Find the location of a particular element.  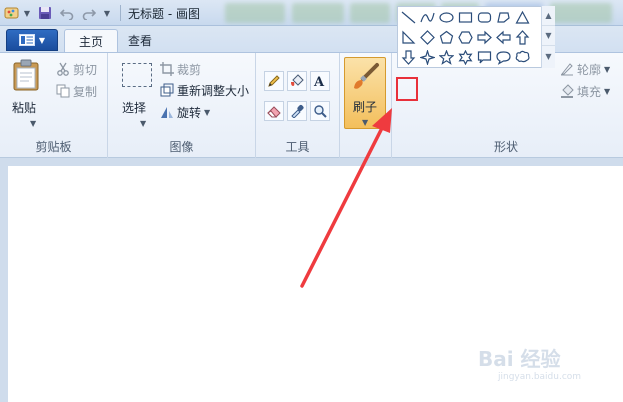

outline-label: 轮廓 is located at coordinates (589, 69).